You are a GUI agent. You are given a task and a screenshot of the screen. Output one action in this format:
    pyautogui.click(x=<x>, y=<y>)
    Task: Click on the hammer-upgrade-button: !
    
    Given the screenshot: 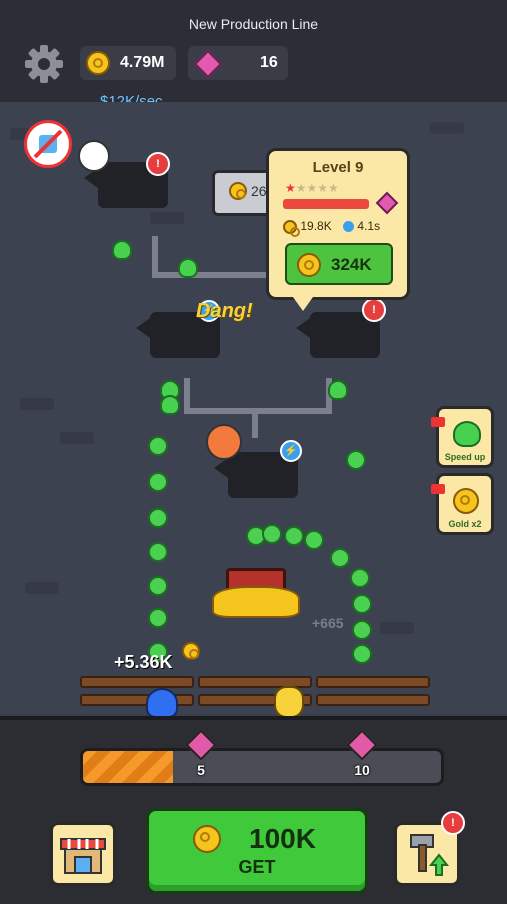 What is the action you would take?
    pyautogui.click(x=429, y=848)
    